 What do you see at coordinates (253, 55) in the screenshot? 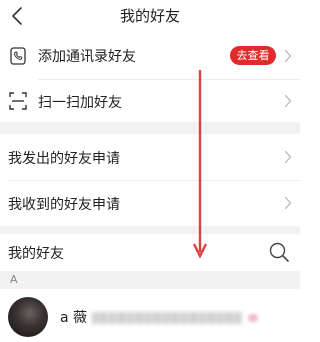
I see `view-badge-button: 去查看` at bounding box center [253, 55].